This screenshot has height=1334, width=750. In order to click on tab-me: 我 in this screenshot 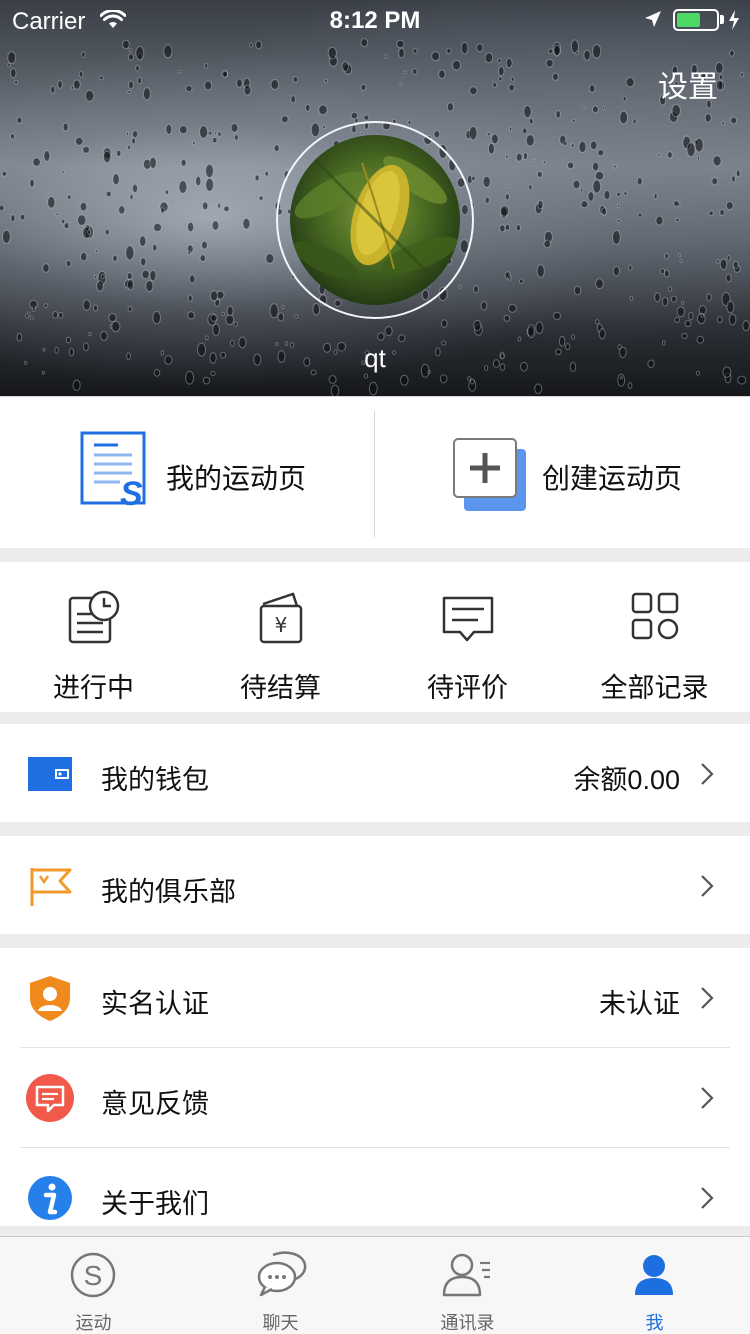, I will do `click(654, 1285)`.